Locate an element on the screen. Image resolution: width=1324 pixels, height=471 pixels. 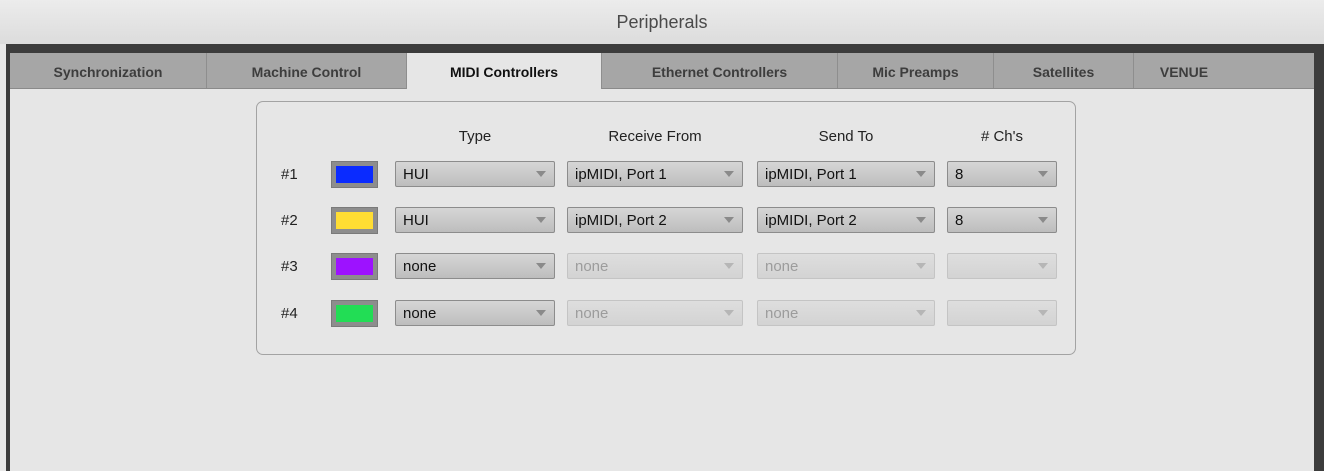
send-to-dropdown: ipMIDI, Port 2 is located at coordinates (846, 220).